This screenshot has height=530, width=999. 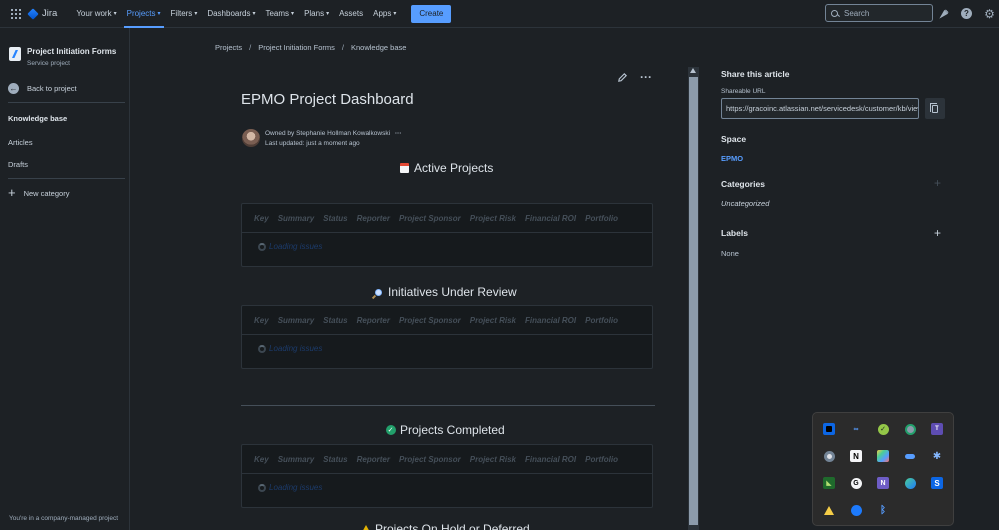 I want to click on teams-icon: T, so click(x=937, y=429).